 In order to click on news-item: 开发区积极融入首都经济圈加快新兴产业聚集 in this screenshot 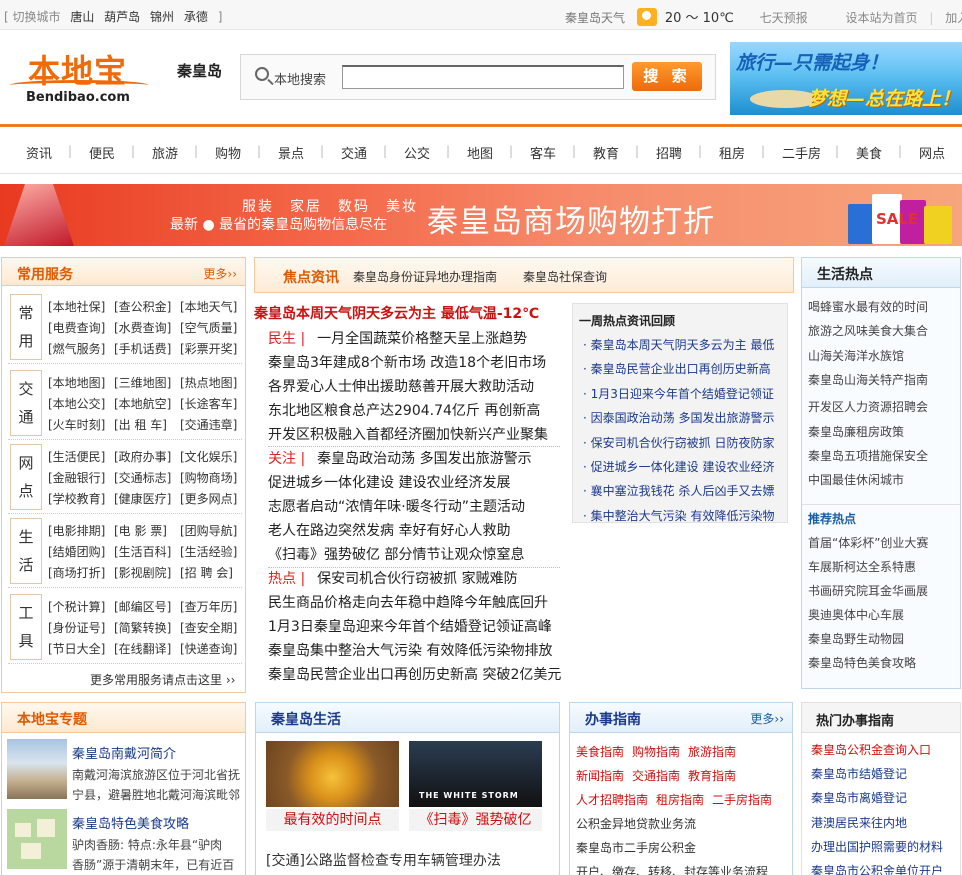, I will do `click(408, 434)`.